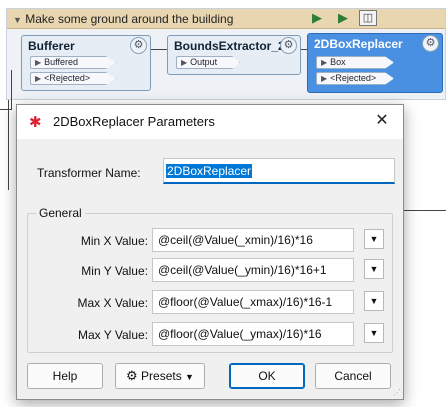  What do you see at coordinates (134, 121) in the screenshot?
I see `dialog-title: 2DBoxReplacer Parameters` at bounding box center [134, 121].